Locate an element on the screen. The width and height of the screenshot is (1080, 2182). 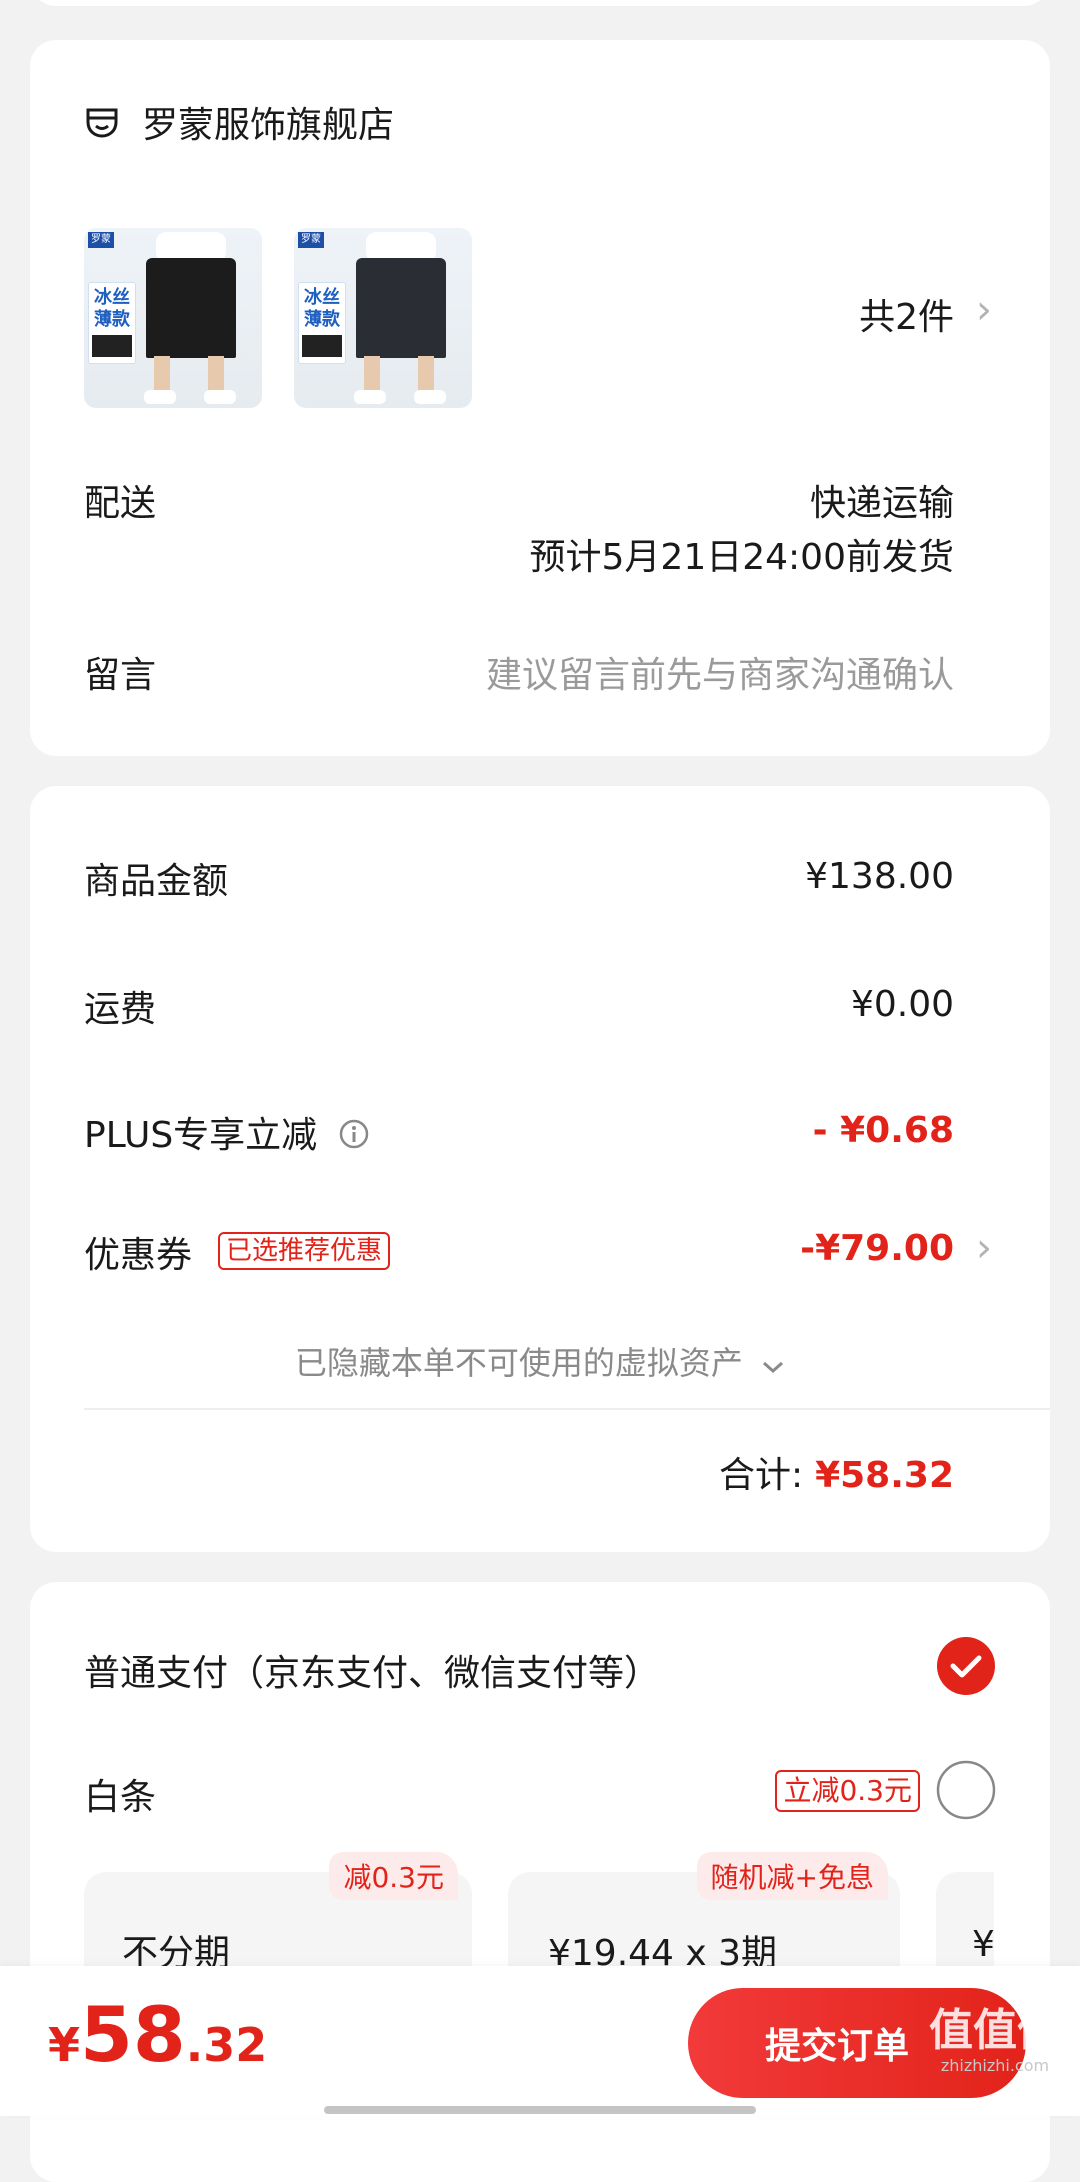
store-header: 罗蒙服饰旗舰店 is located at coordinates (239, 122).